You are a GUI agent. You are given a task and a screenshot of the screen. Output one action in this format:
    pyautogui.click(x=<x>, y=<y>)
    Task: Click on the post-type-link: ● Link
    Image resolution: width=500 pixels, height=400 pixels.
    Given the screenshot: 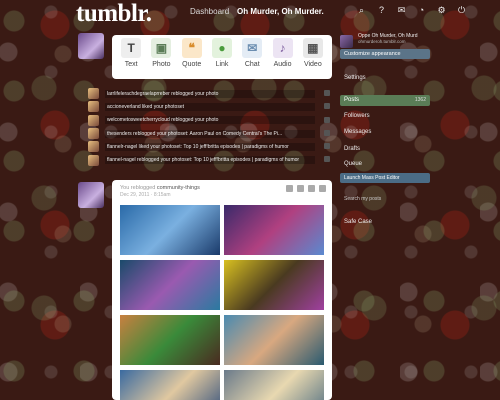 What is the action you would take?
    pyautogui.click(x=222, y=58)
    